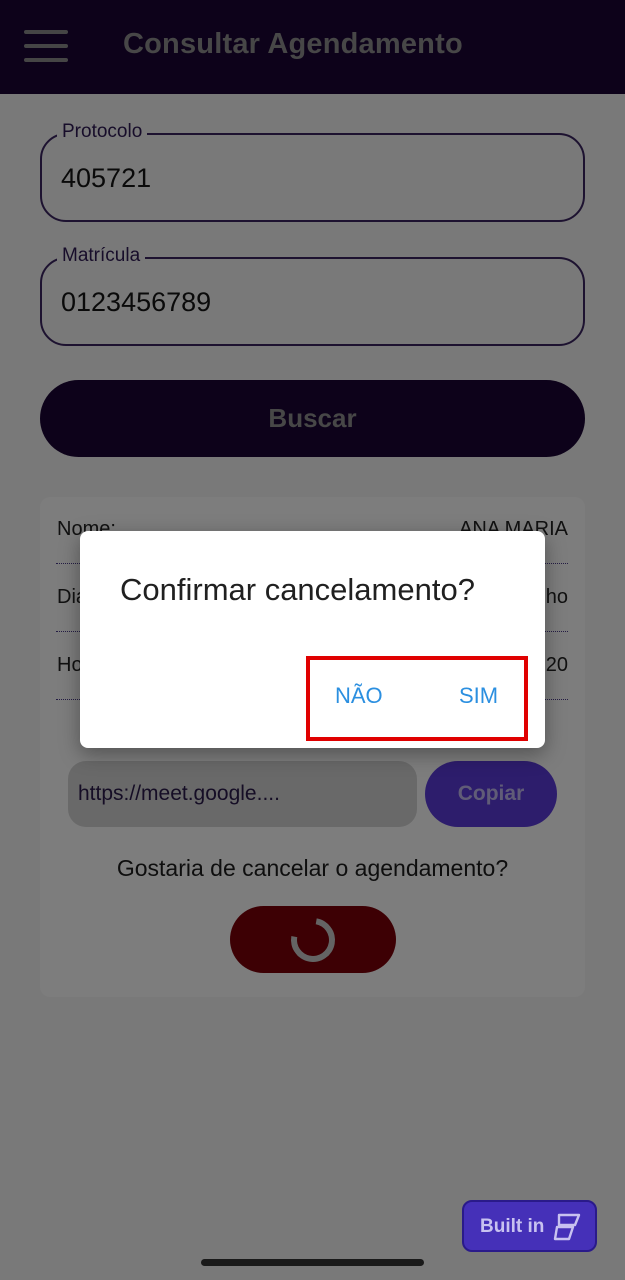 This screenshot has height=1280, width=625. Describe the element at coordinates (359, 696) in the screenshot. I see `no-button: NÃO` at that location.